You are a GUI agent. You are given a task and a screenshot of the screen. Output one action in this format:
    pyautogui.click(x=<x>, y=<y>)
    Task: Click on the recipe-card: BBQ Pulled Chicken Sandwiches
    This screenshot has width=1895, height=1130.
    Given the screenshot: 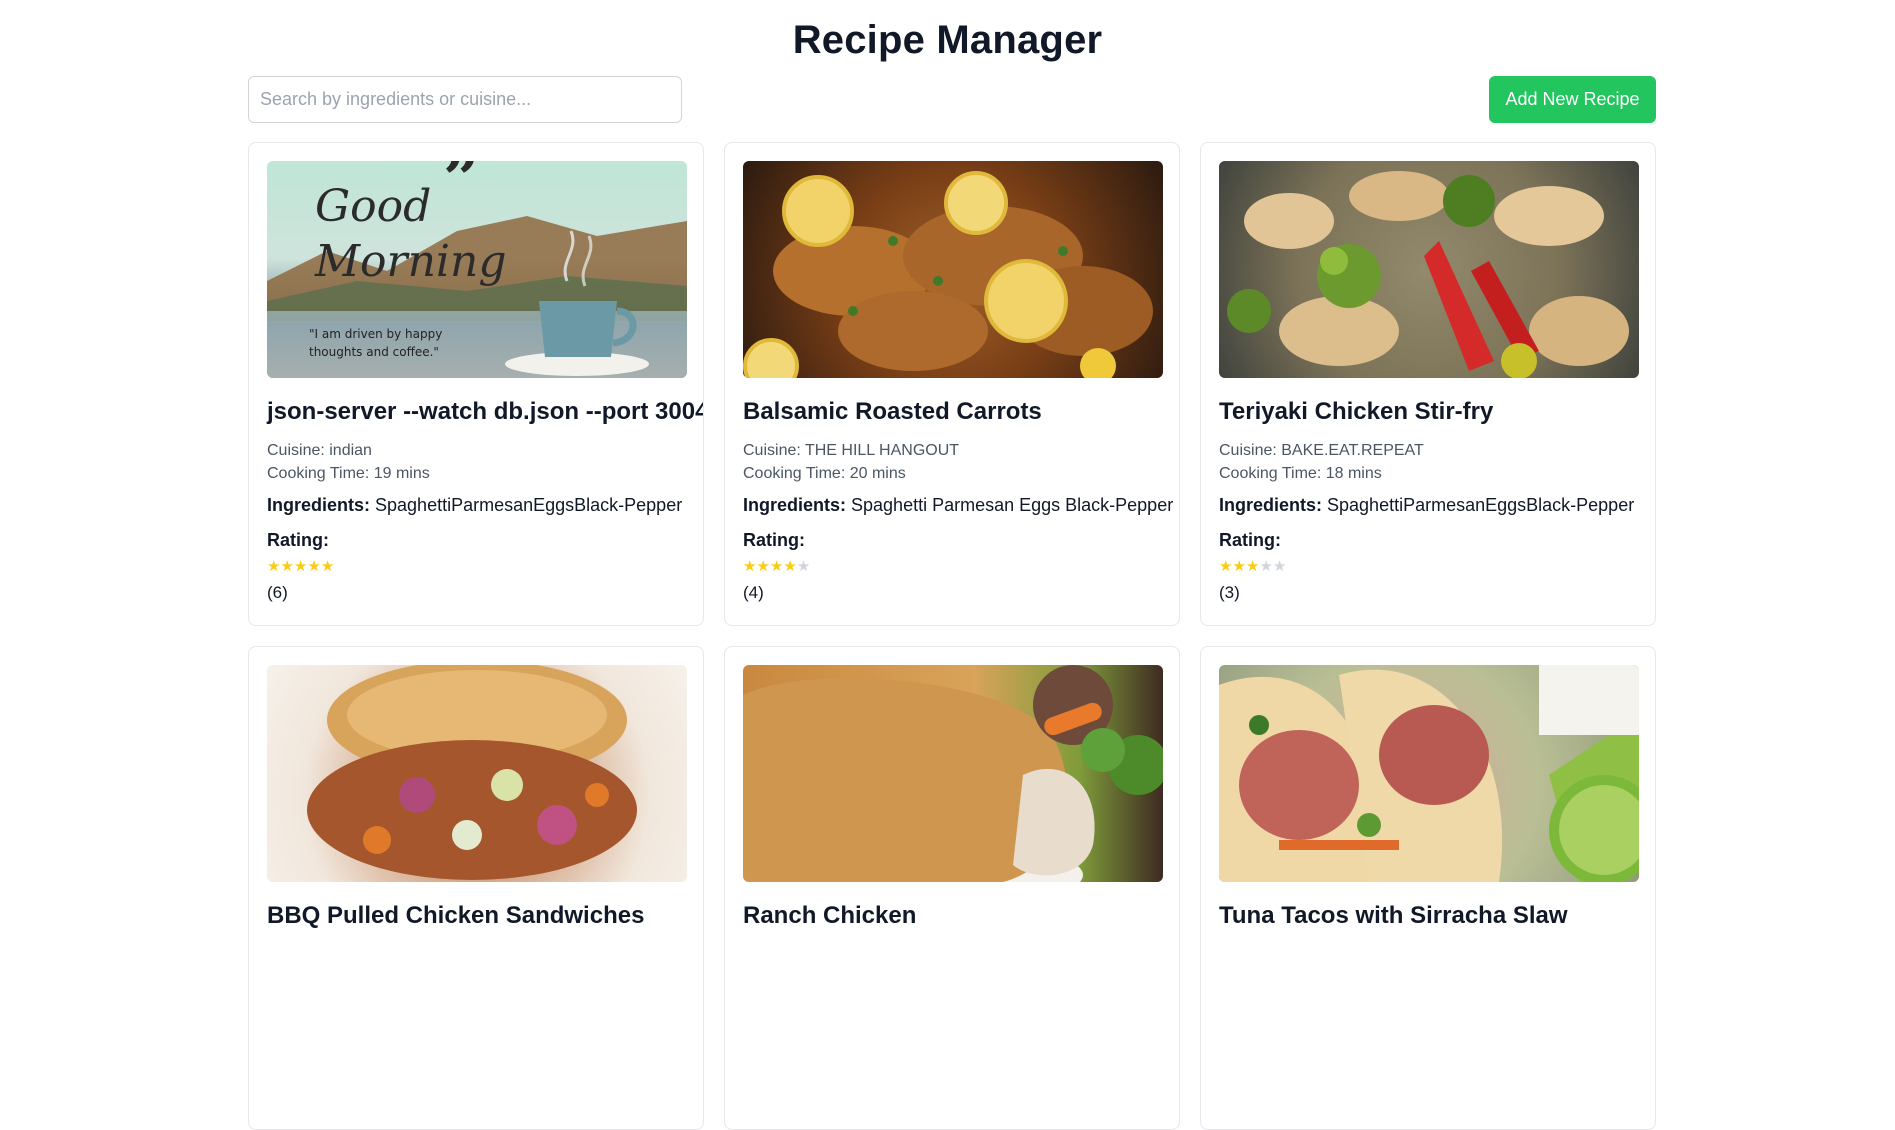 What is the action you would take?
    pyautogui.click(x=476, y=888)
    